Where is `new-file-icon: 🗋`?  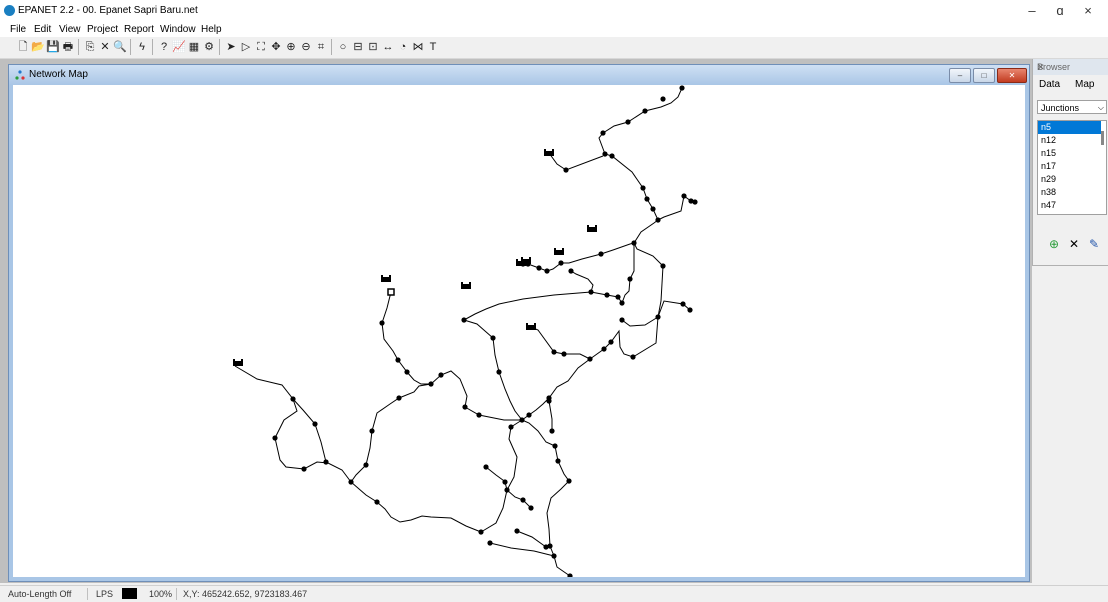
new-file-icon: 🗋 is located at coordinates (23, 47).